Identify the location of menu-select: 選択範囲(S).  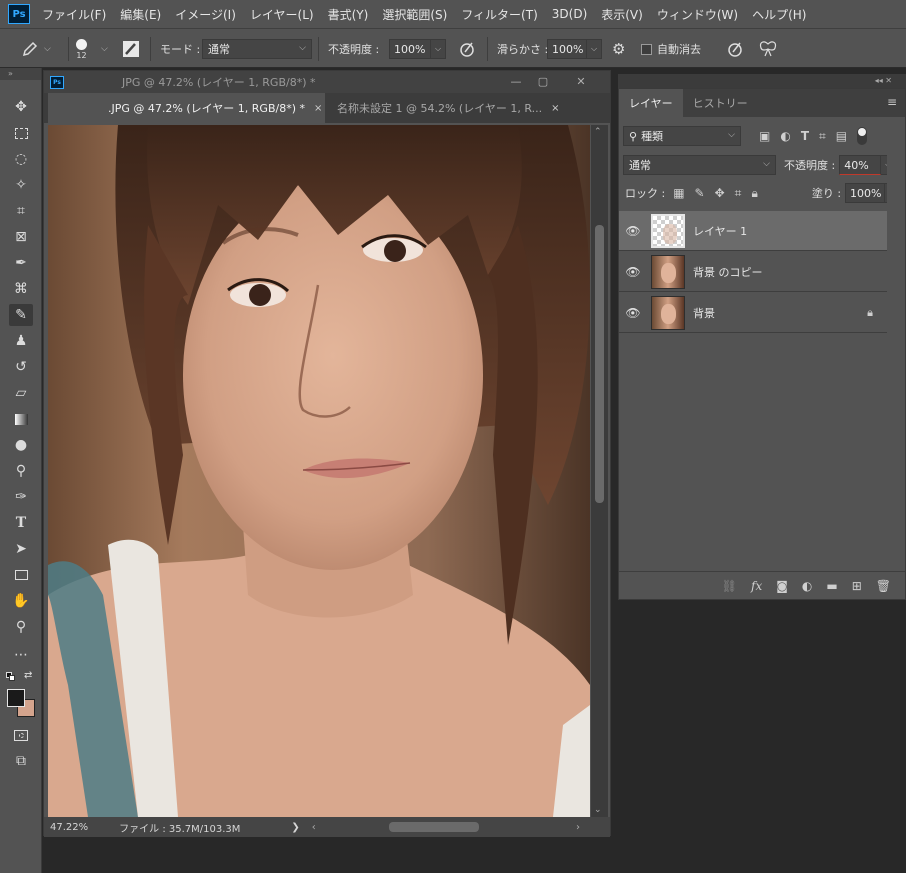
(414, 14).